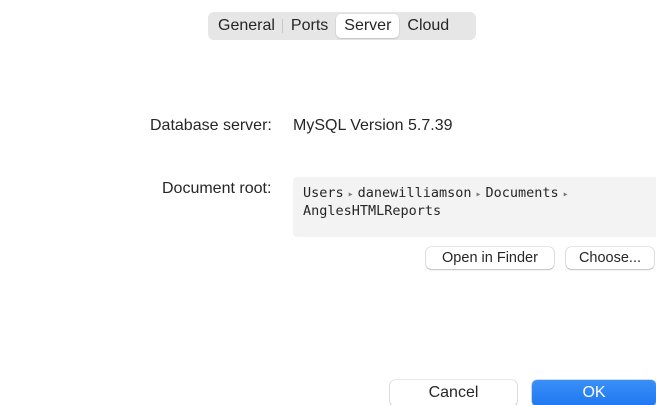 This screenshot has height=405, width=656. What do you see at coordinates (453, 392) in the screenshot?
I see `cancel-button: Cancel` at bounding box center [453, 392].